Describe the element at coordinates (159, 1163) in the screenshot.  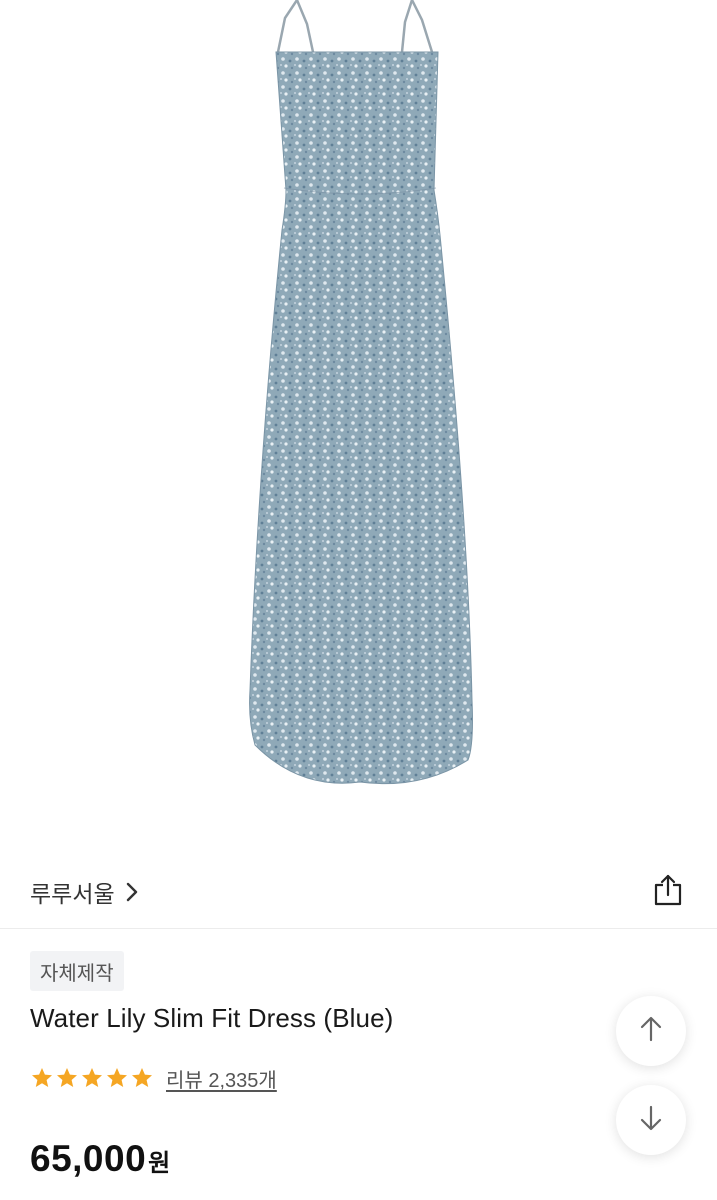
I see `price-unit: 원` at that location.